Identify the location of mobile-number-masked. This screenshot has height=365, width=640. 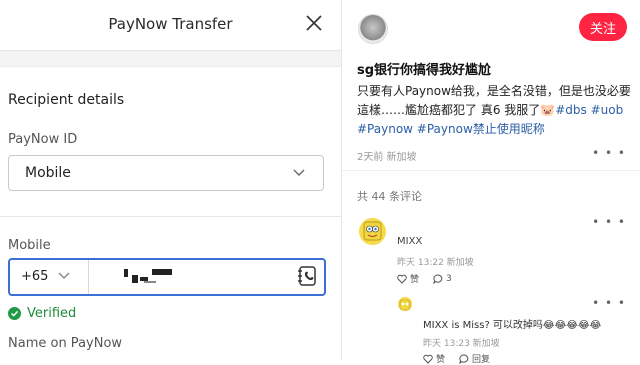
(147, 276).